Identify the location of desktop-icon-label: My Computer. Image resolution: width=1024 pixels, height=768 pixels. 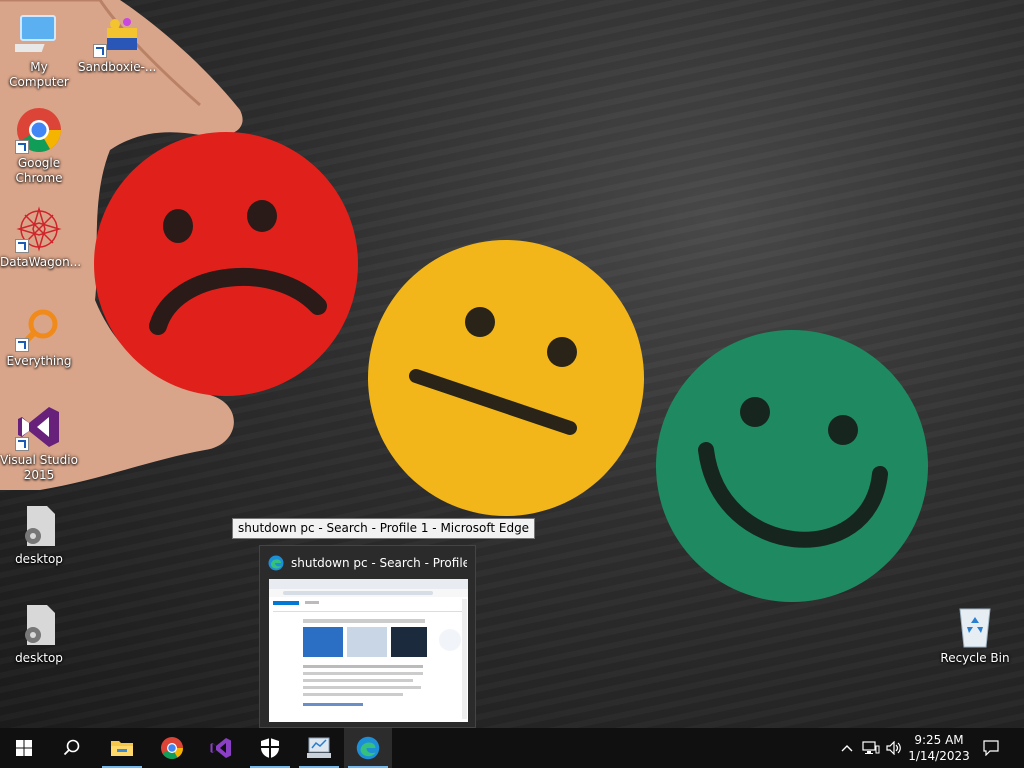
(39, 74).